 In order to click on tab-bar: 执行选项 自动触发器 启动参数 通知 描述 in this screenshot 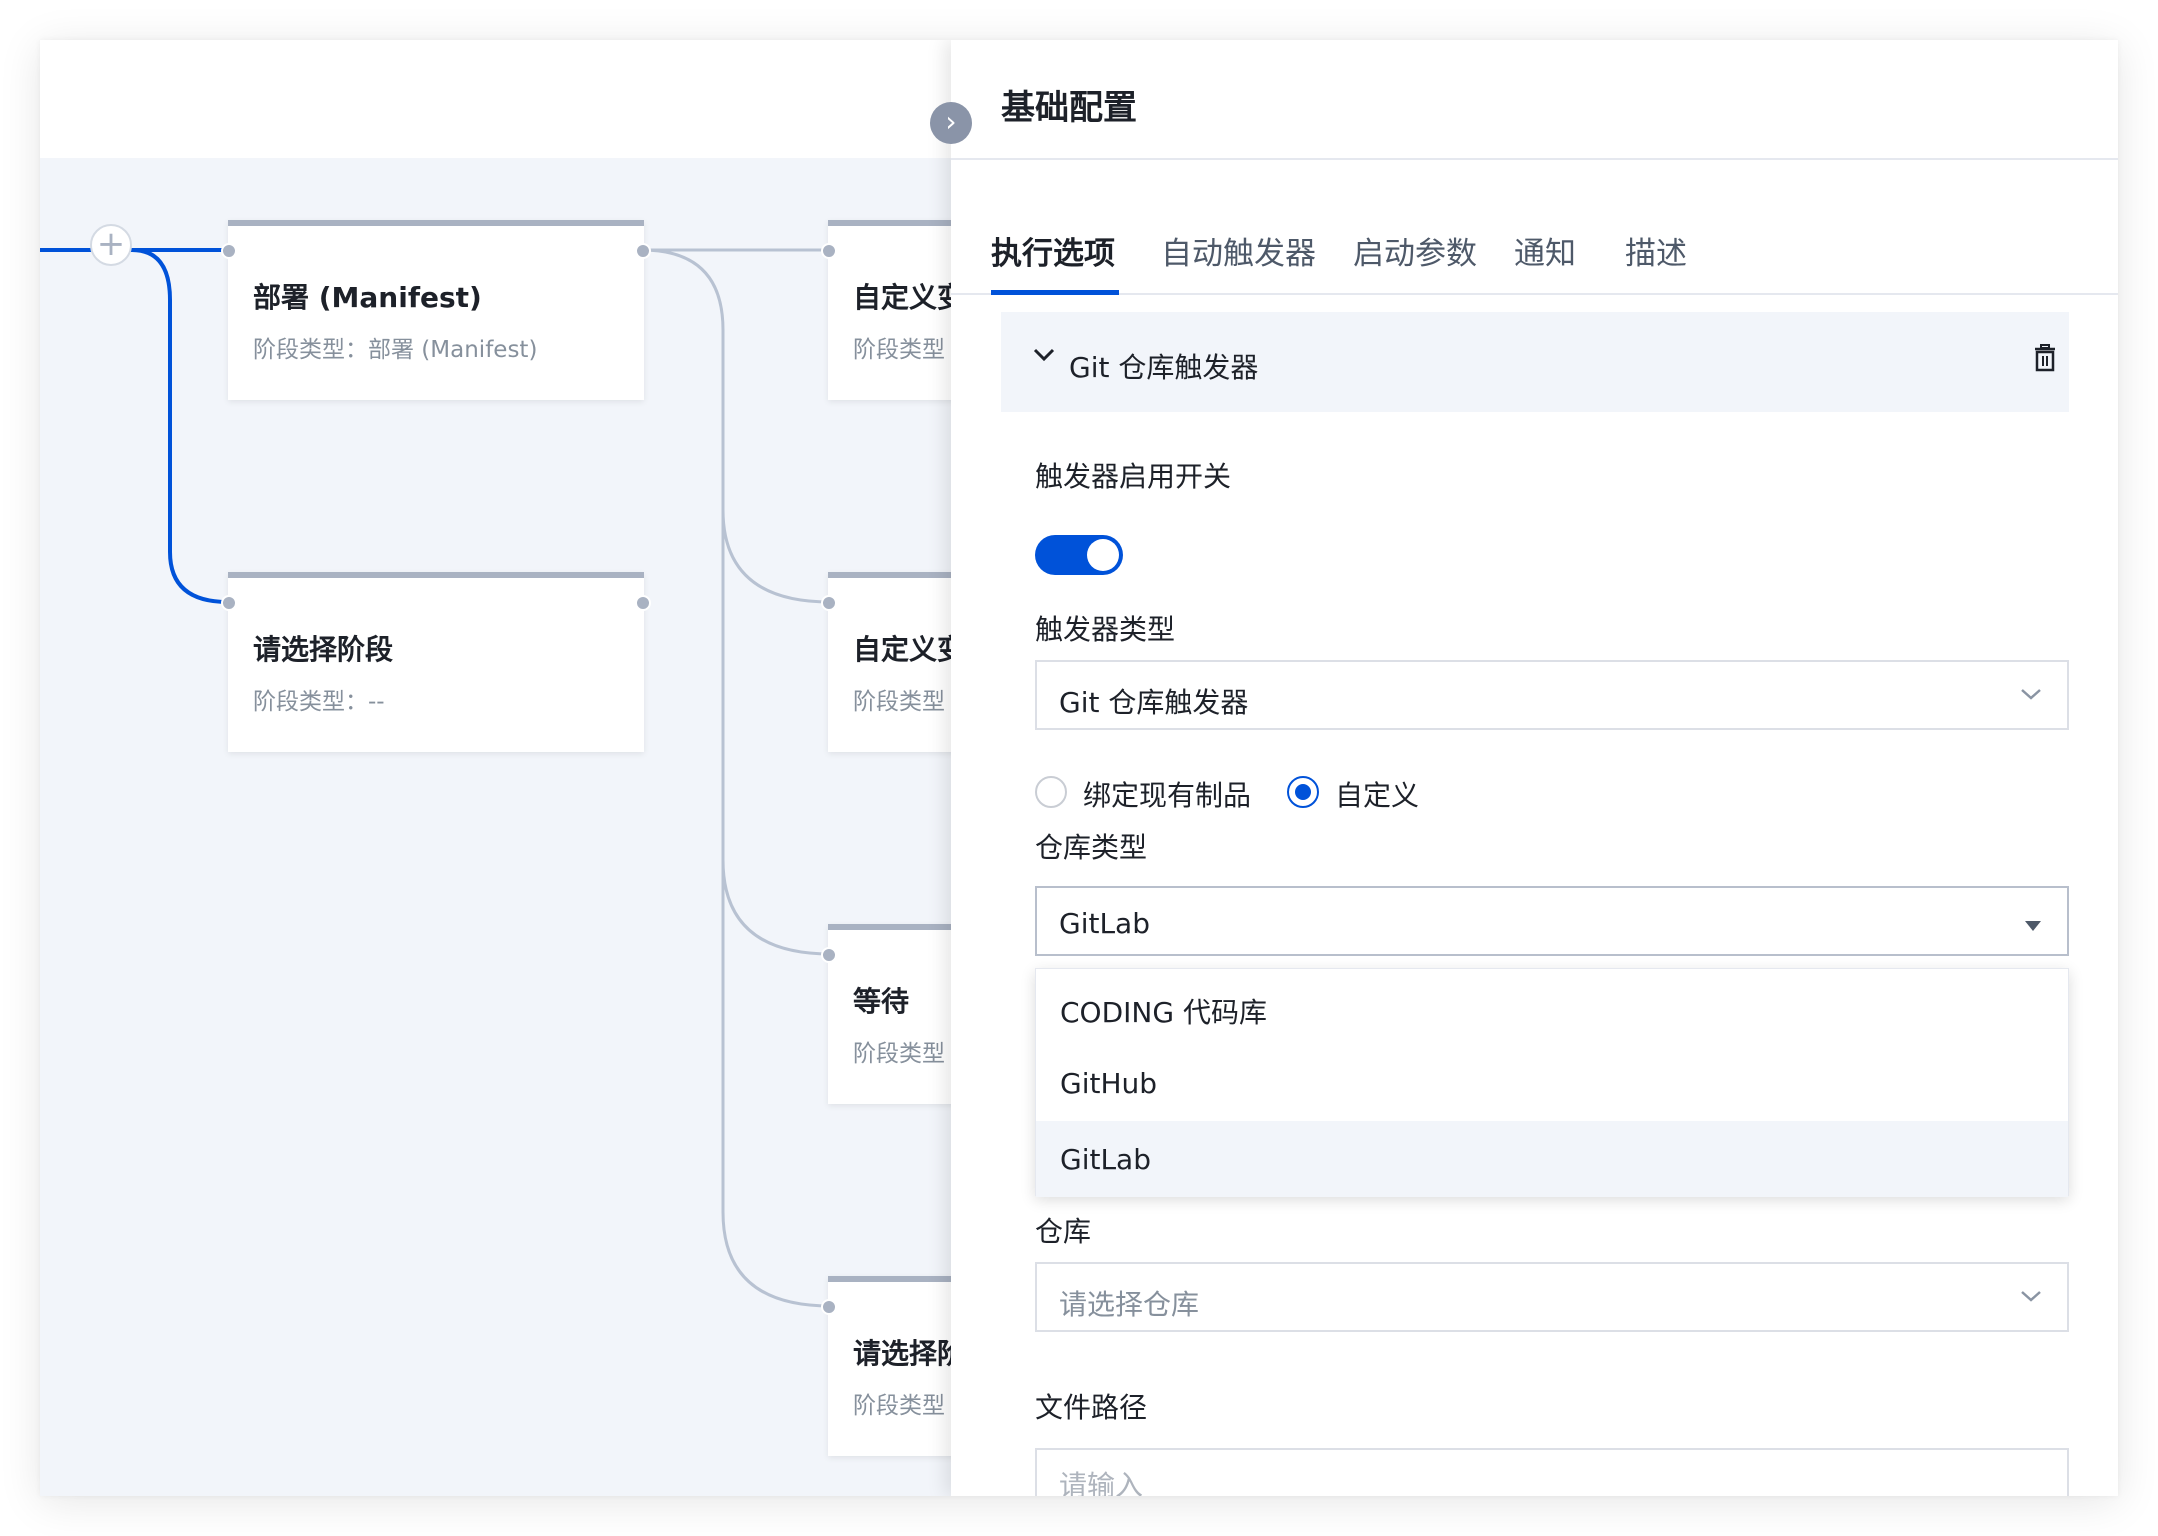, I will do `click(1534, 227)`.